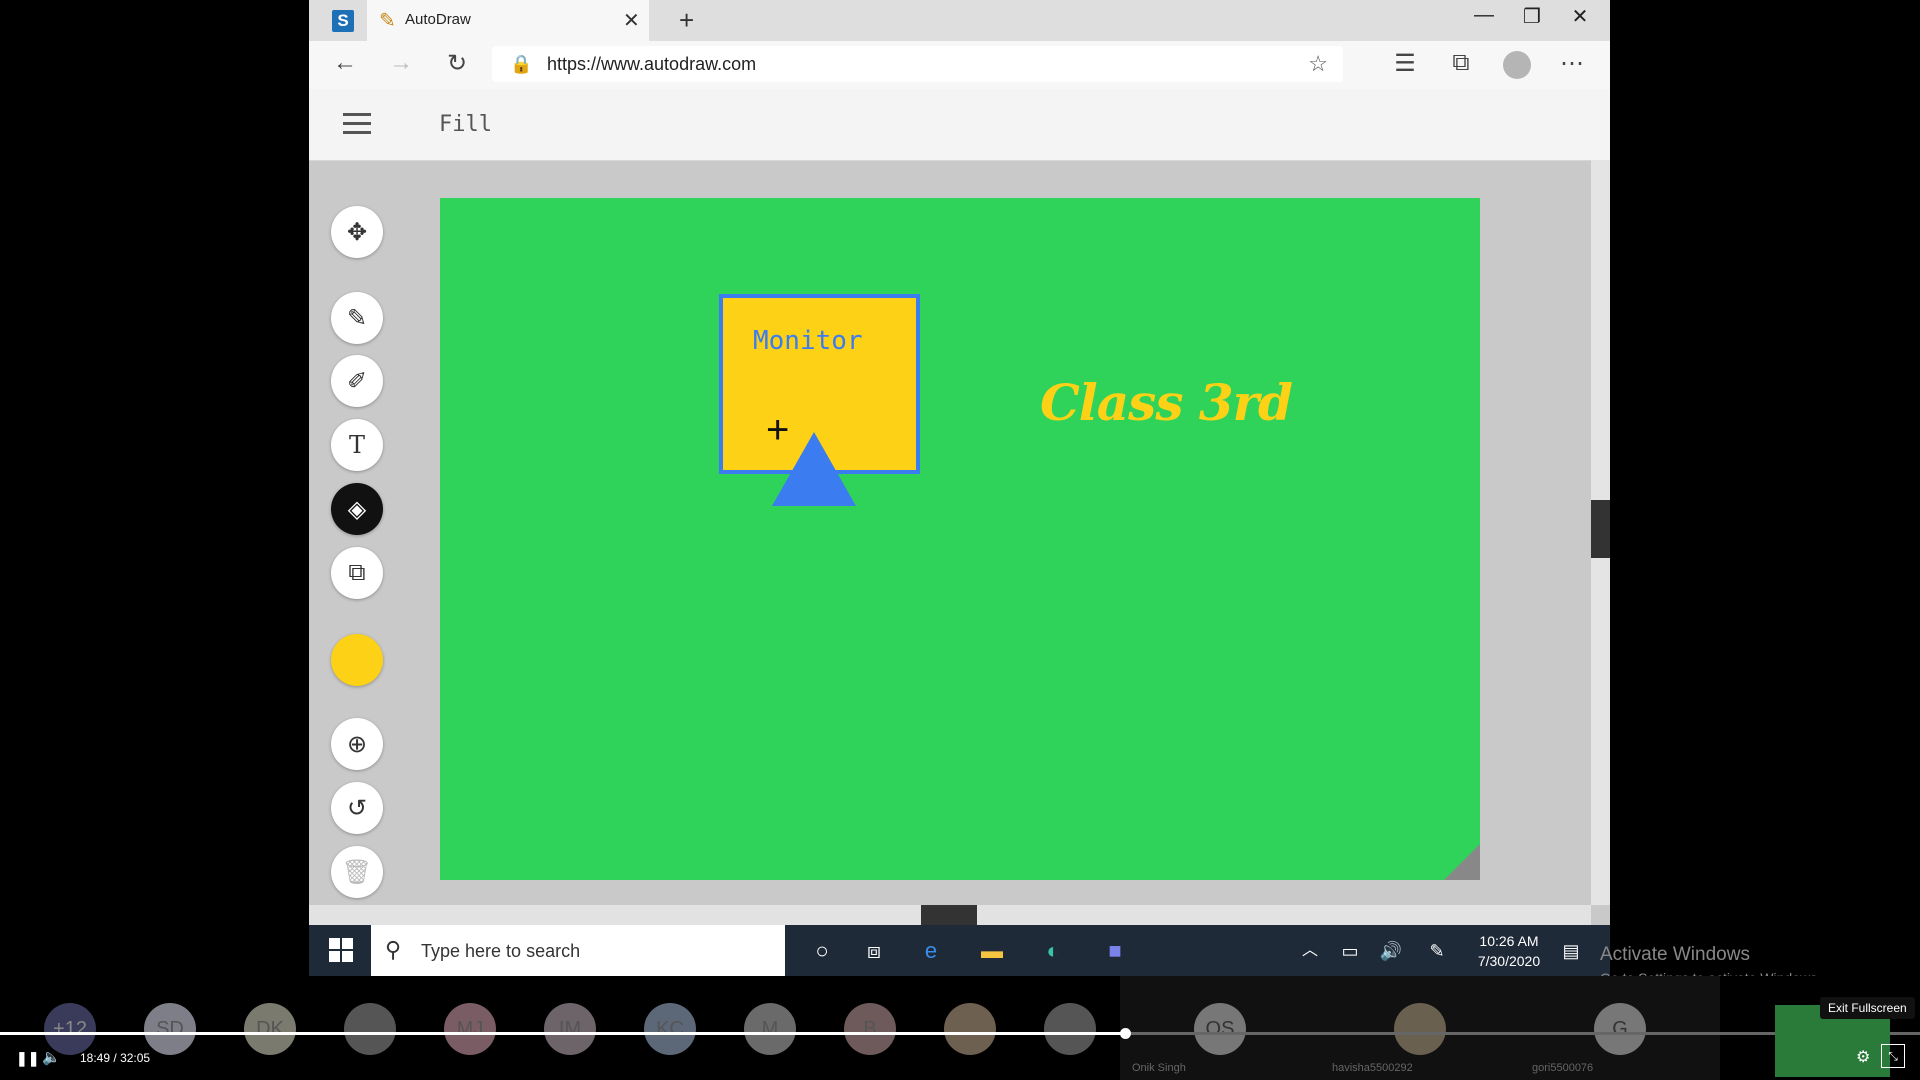  I want to click on tab-autodraw: ✎ AutoDraw ✕, so click(508, 20).